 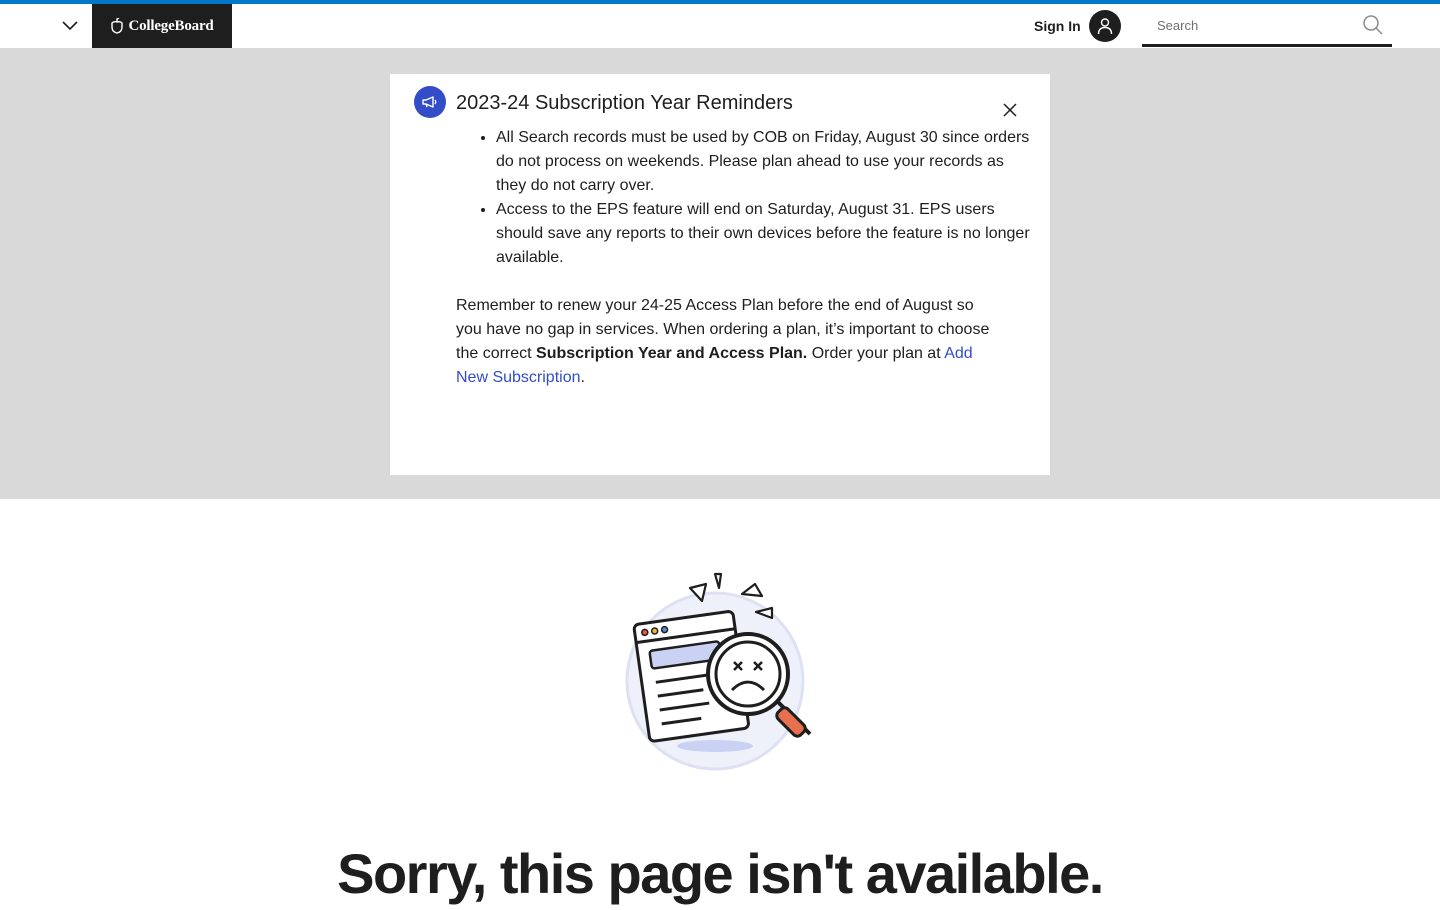 What do you see at coordinates (117, 26) in the screenshot?
I see `acorn-icon` at bounding box center [117, 26].